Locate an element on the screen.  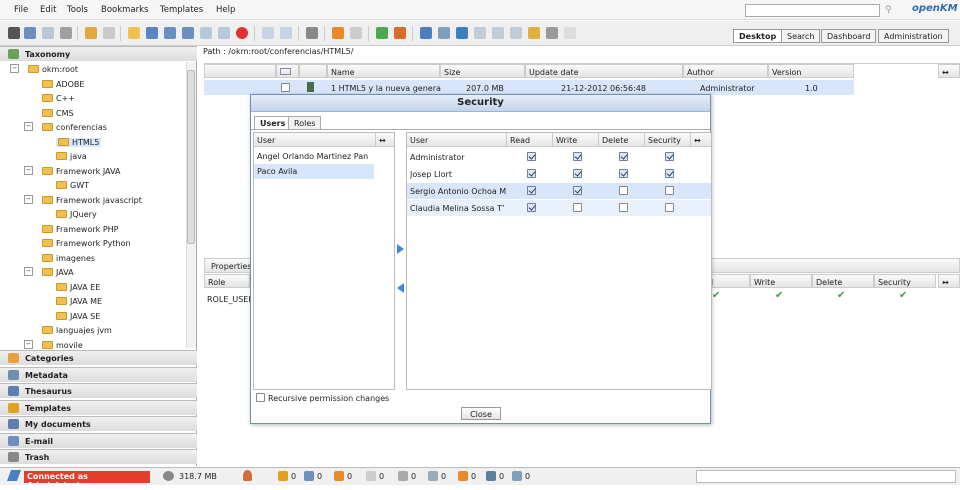
file-table-header-author: Author is located at coordinates (725, 71).